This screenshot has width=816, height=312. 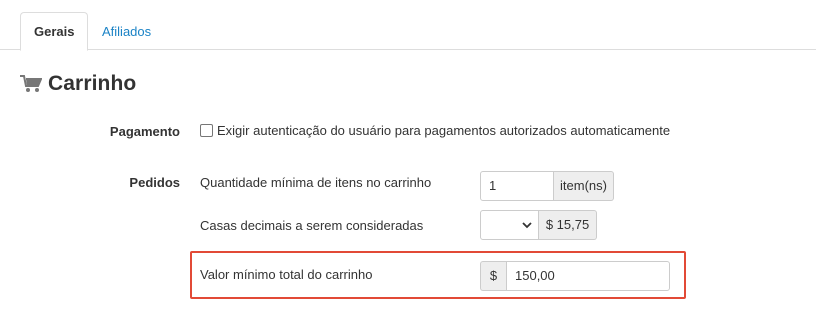 What do you see at coordinates (312, 225) in the screenshot?
I see `decimals-label: Casas decimais a serem consideradas` at bounding box center [312, 225].